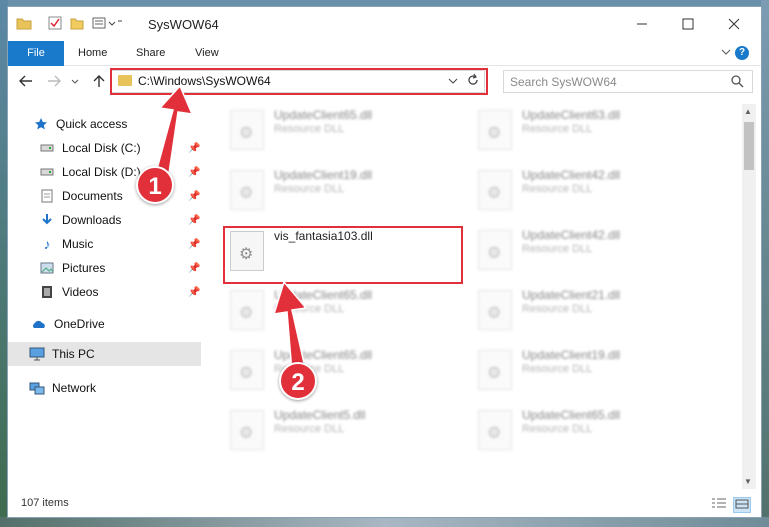 The image size is (769, 527). I want to click on expand-ribbon-icon, so click(726, 52).